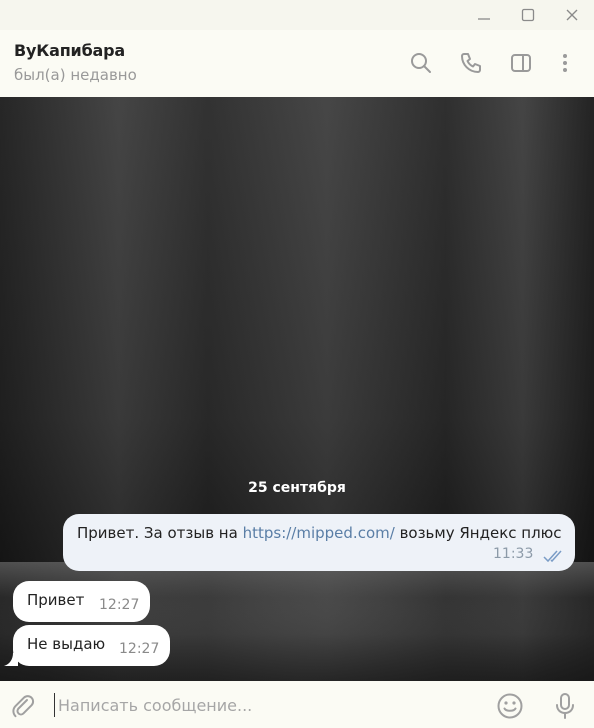 This screenshot has height=728, width=594. I want to click on phone-icon, so click(471, 63).